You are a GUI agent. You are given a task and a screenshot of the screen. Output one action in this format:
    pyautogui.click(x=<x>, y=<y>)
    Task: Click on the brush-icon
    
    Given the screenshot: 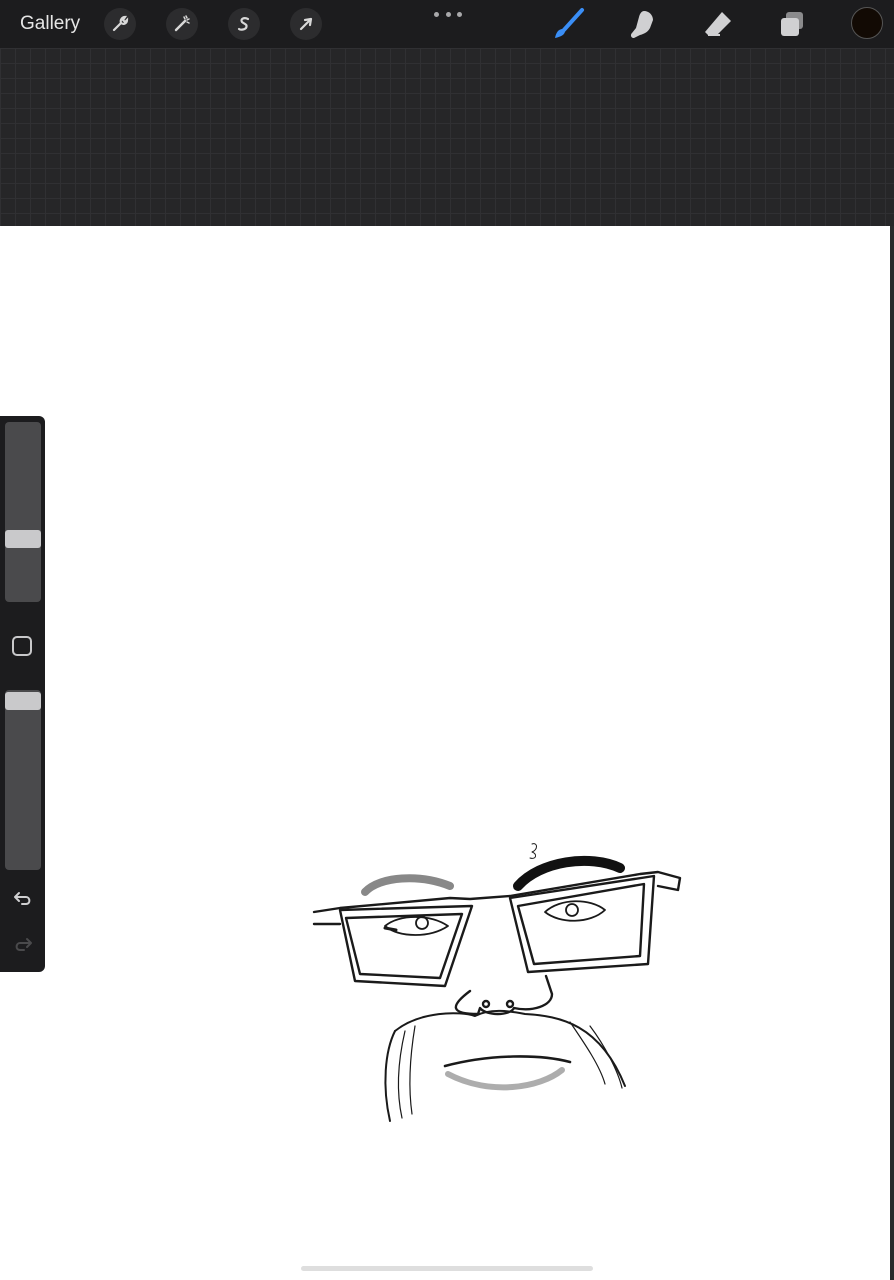 What is the action you would take?
    pyautogui.click(x=569, y=23)
    